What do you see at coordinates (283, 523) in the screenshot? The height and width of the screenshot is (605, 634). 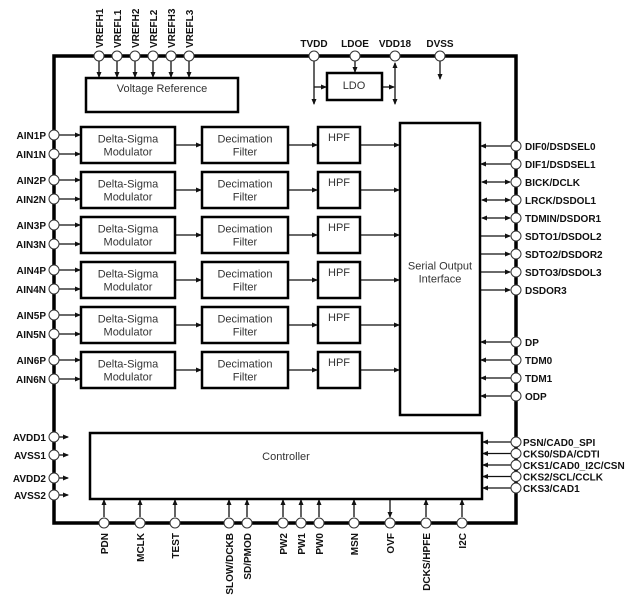 I see `pin-pw2` at bounding box center [283, 523].